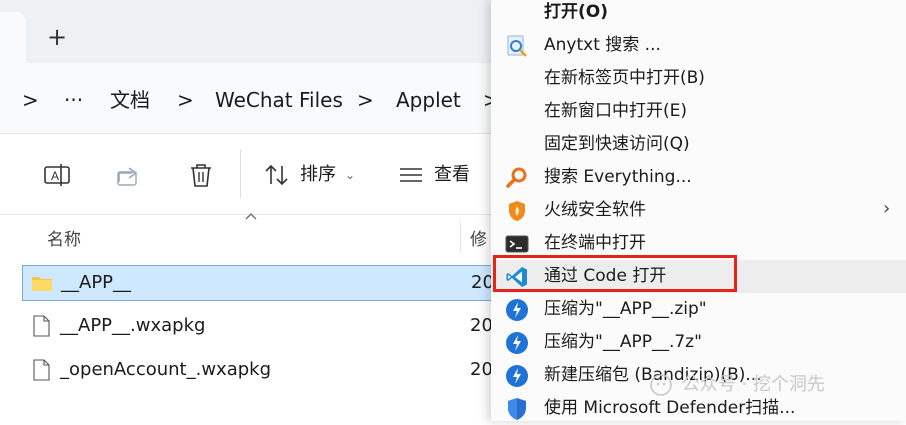  Describe the element at coordinates (165, 369) in the screenshot. I see `file-name: _openAccount_.wxapkg` at that location.